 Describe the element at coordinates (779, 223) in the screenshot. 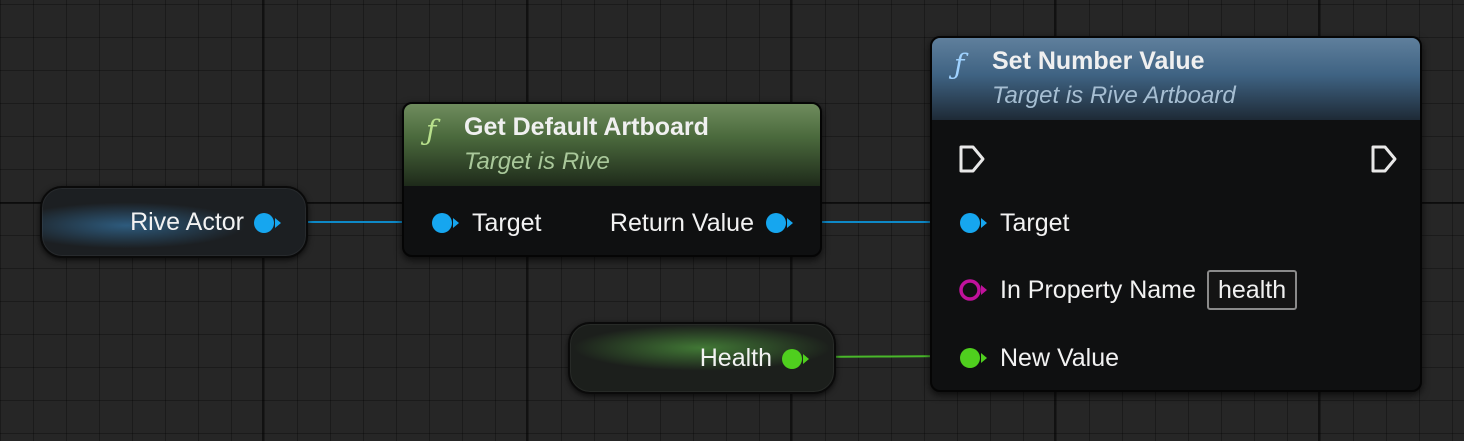

I see `return-value-pin-icon` at that location.